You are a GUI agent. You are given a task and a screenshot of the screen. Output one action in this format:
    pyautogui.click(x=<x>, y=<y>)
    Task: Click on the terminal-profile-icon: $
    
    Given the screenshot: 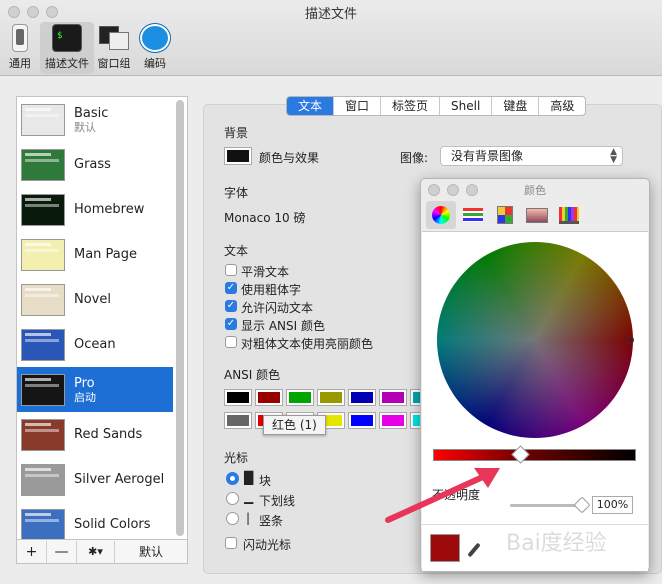 What is the action you would take?
    pyautogui.click(x=67, y=38)
    